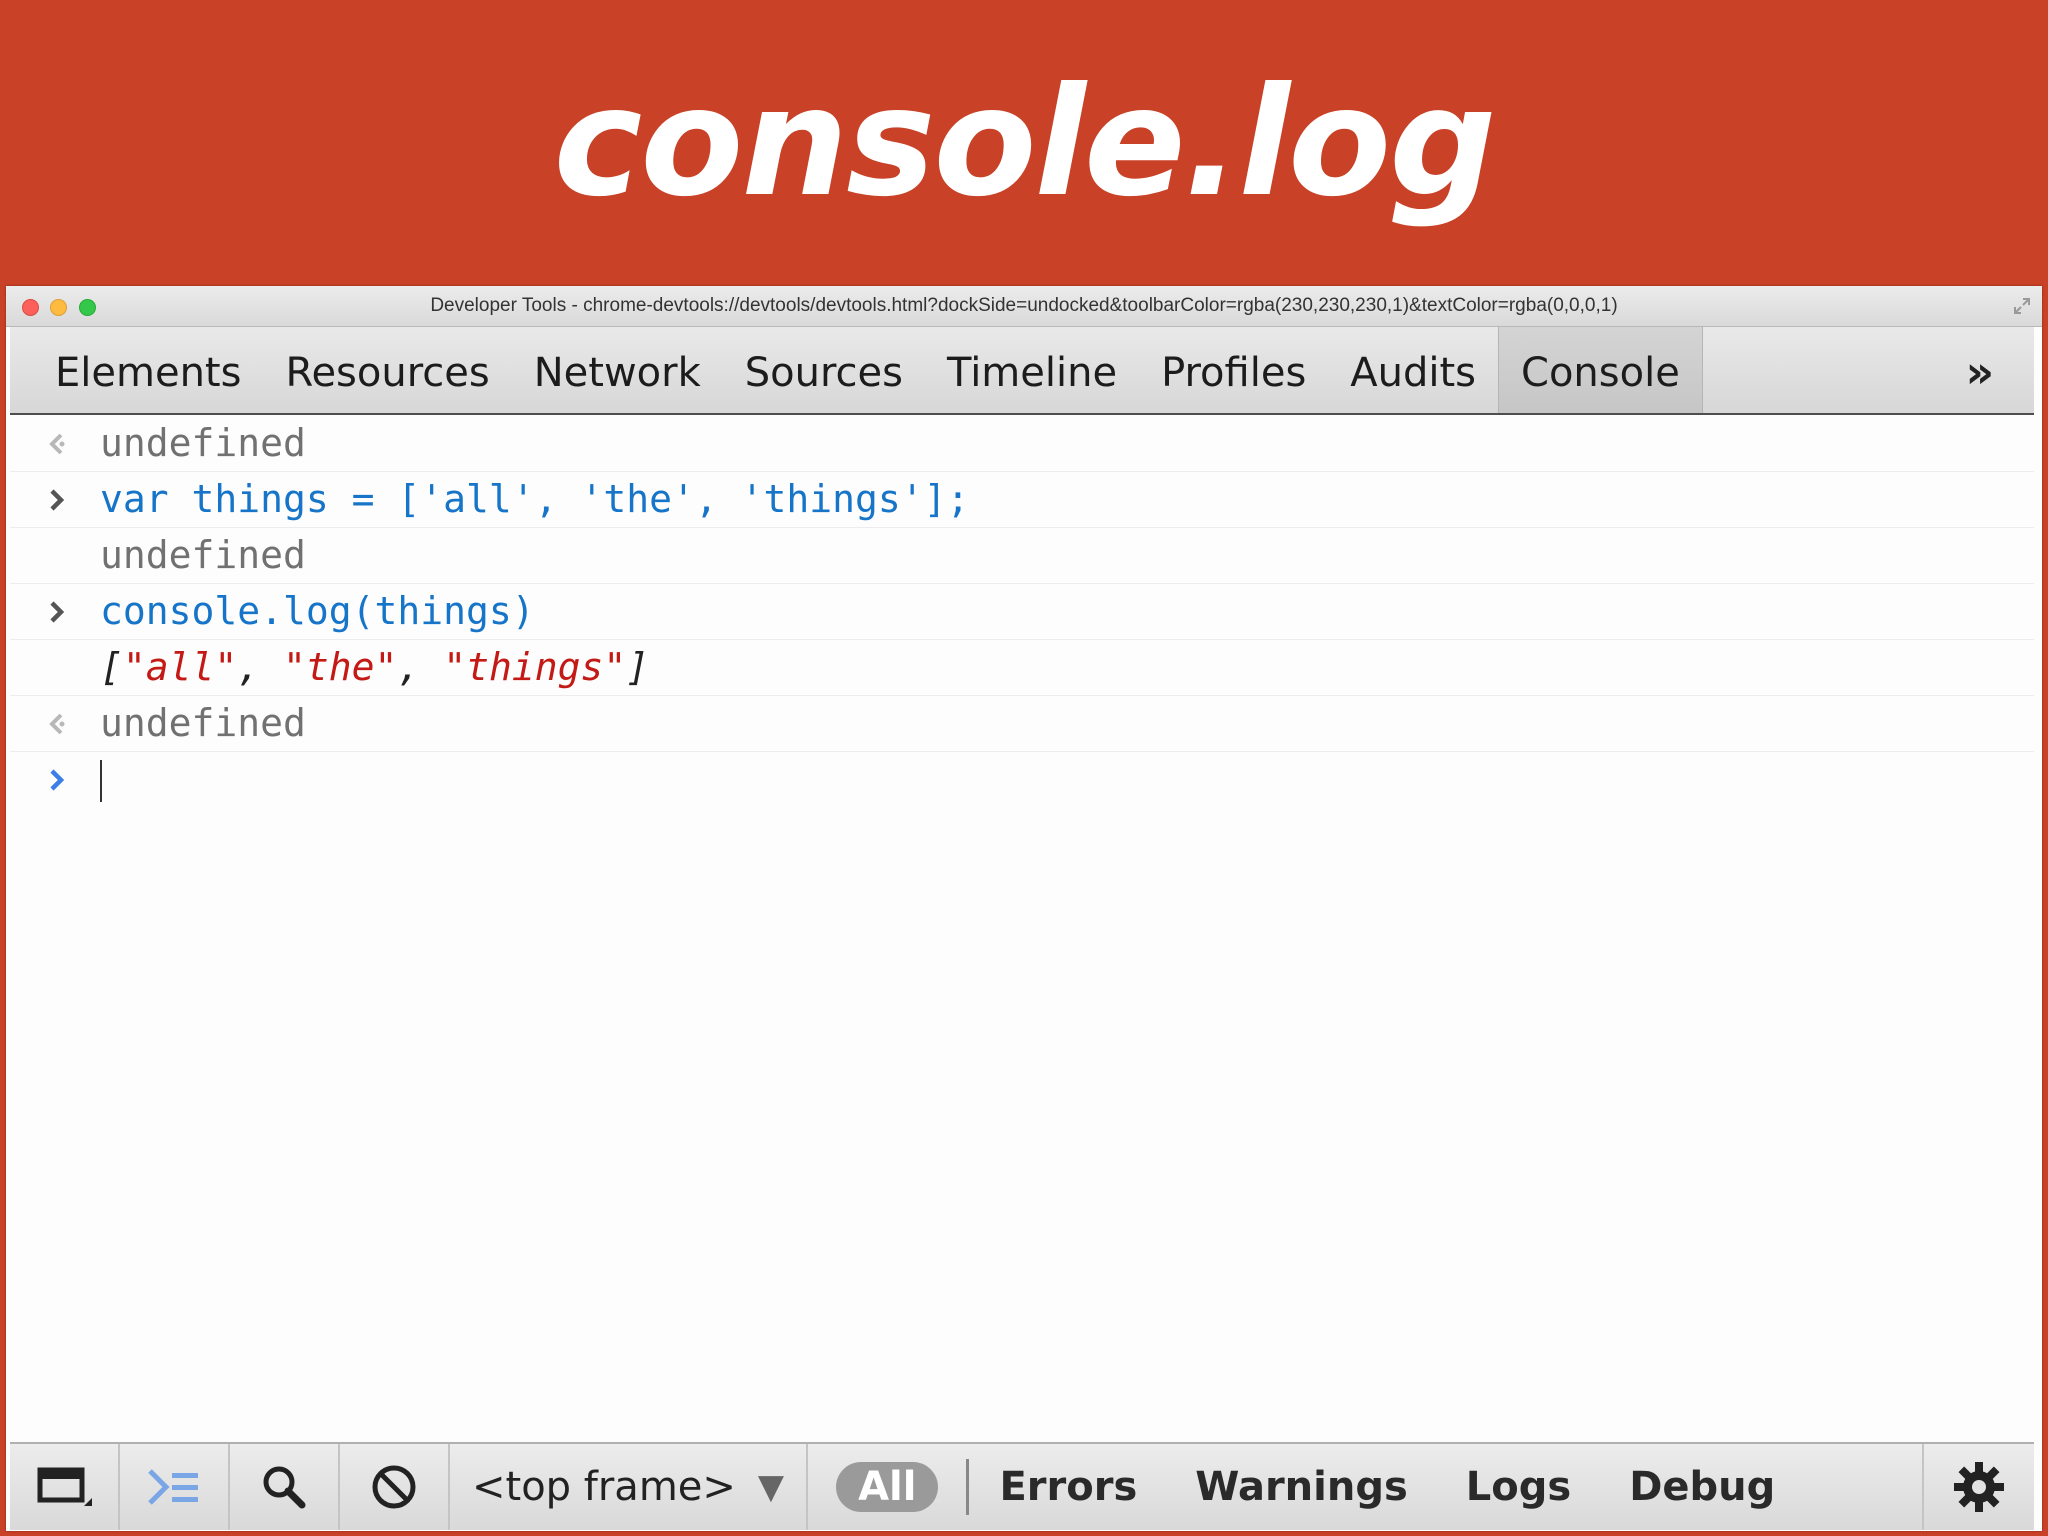  What do you see at coordinates (1980, 372) in the screenshot?
I see `more-tabs-button: »` at bounding box center [1980, 372].